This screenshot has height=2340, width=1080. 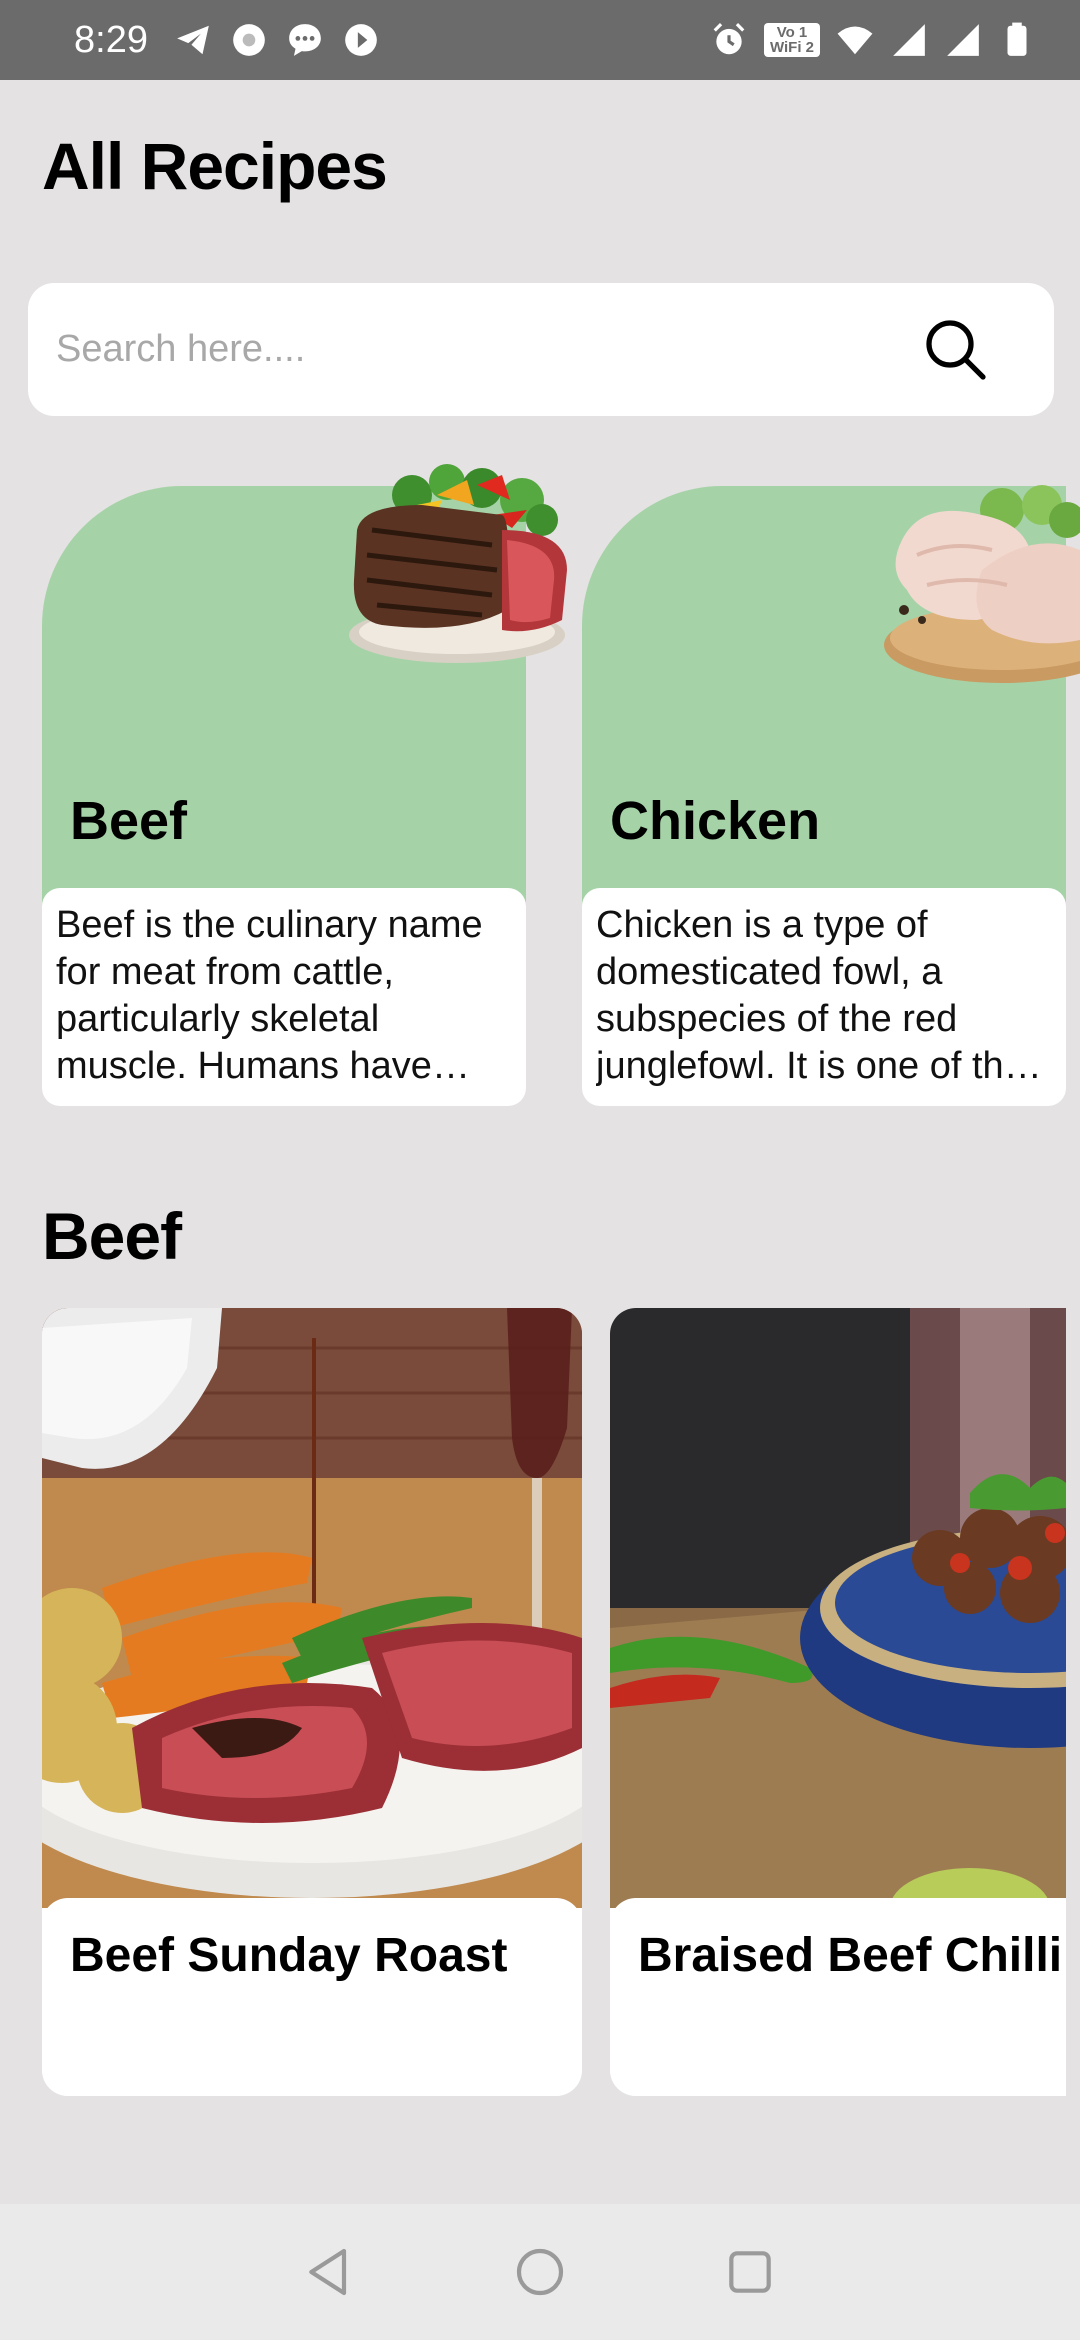 What do you see at coordinates (215, 166) in the screenshot?
I see `page-title: All Recipes` at bounding box center [215, 166].